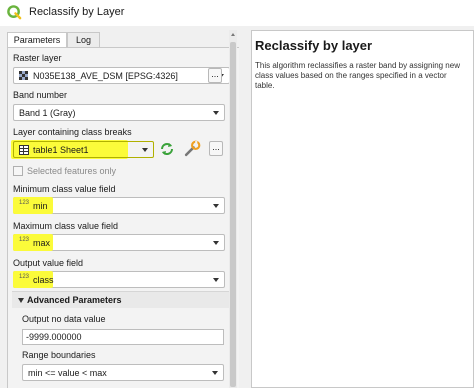 The image size is (474, 388). I want to click on iterate-icon, so click(167, 149).